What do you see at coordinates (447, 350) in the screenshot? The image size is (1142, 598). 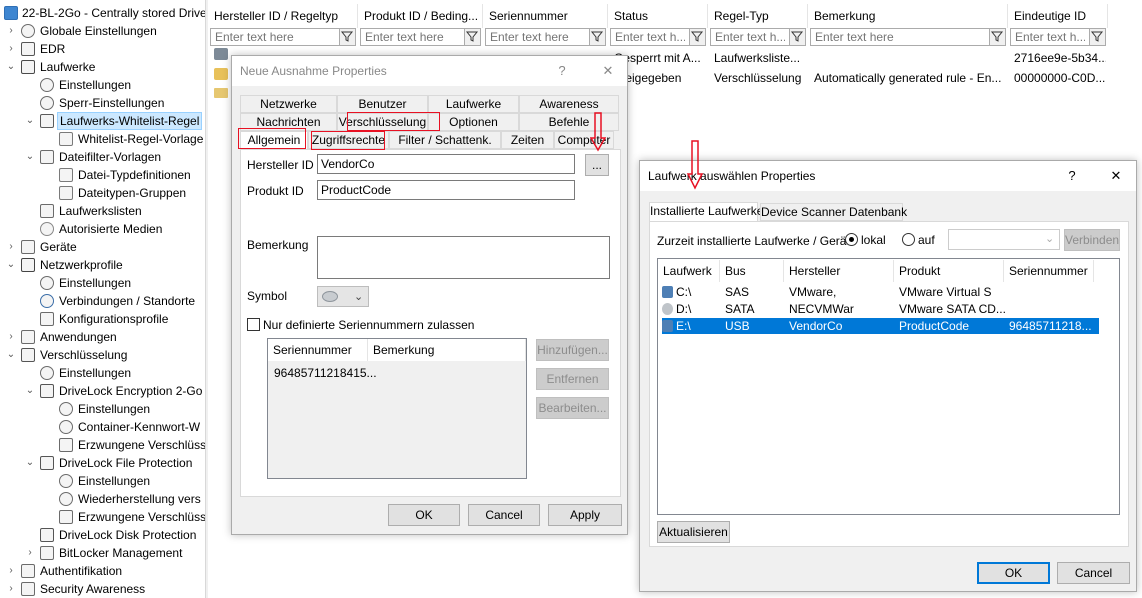 I see `serial-col-remark: Bemerkung` at bounding box center [447, 350].